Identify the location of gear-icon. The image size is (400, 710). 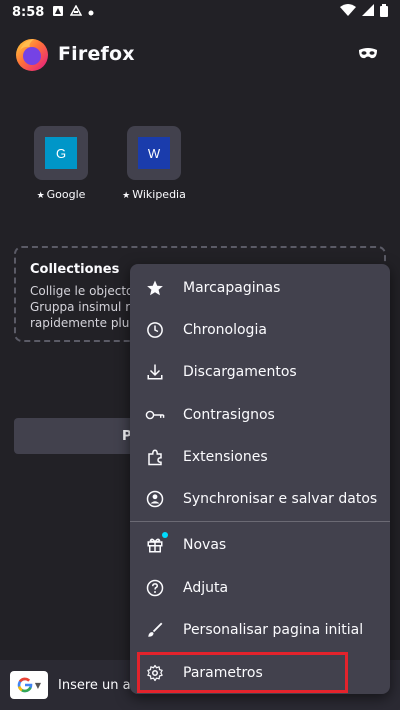
(155, 673).